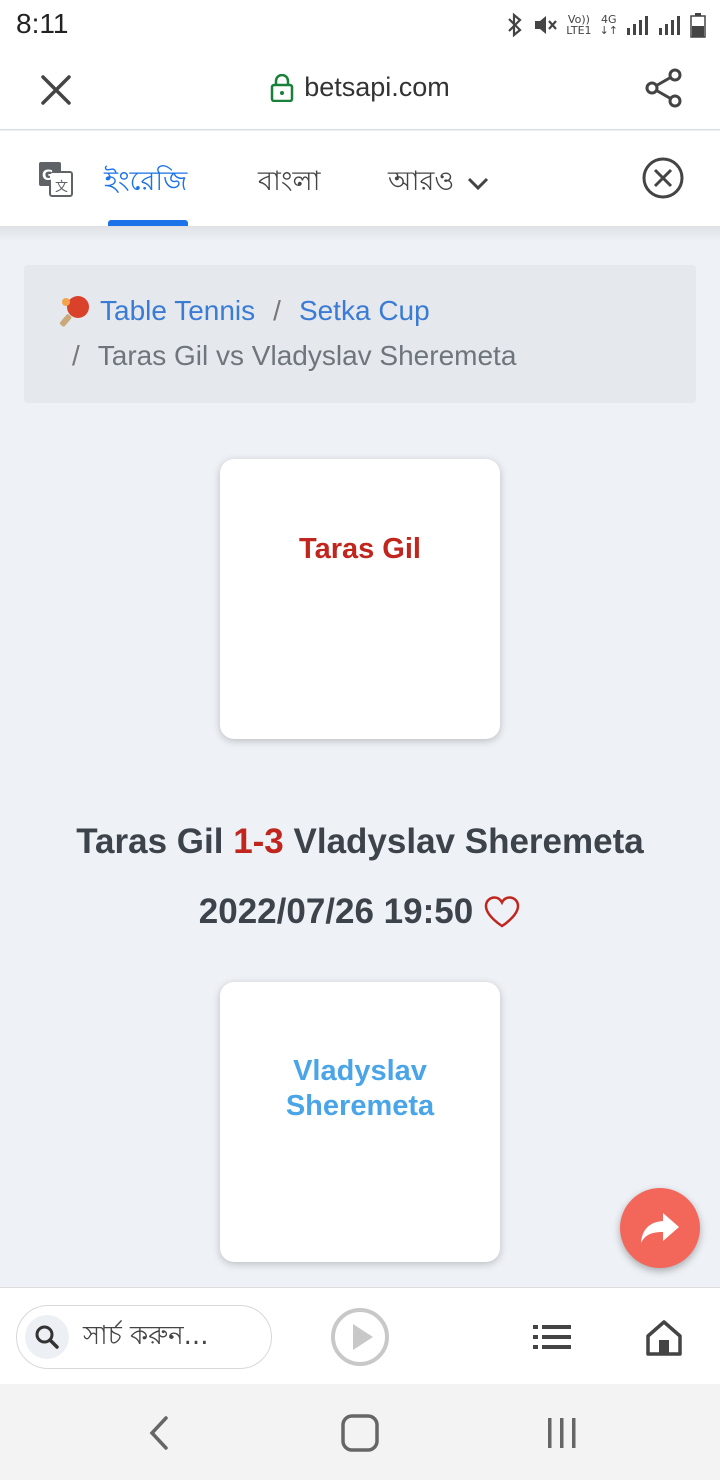  I want to click on table-tennis-icon, so click(74, 311).